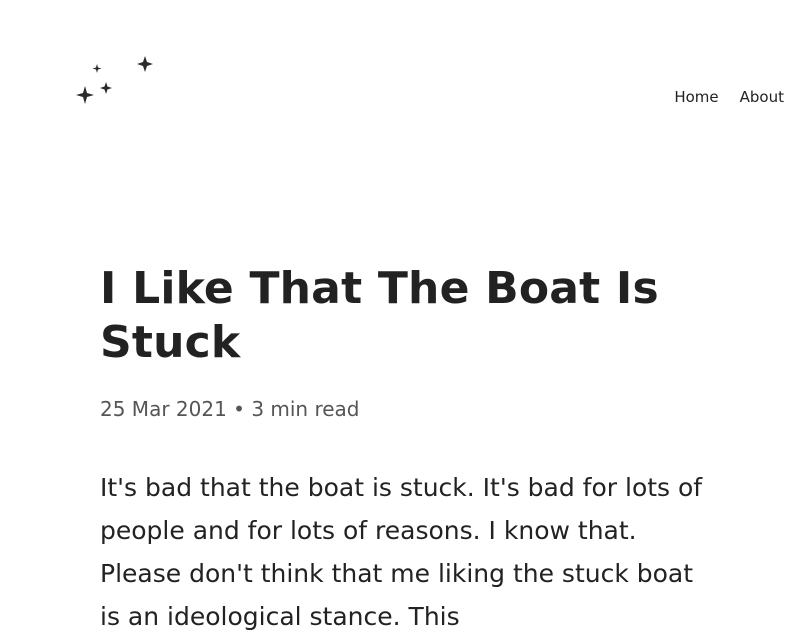  I want to click on nav-about-link: About, so click(762, 97).